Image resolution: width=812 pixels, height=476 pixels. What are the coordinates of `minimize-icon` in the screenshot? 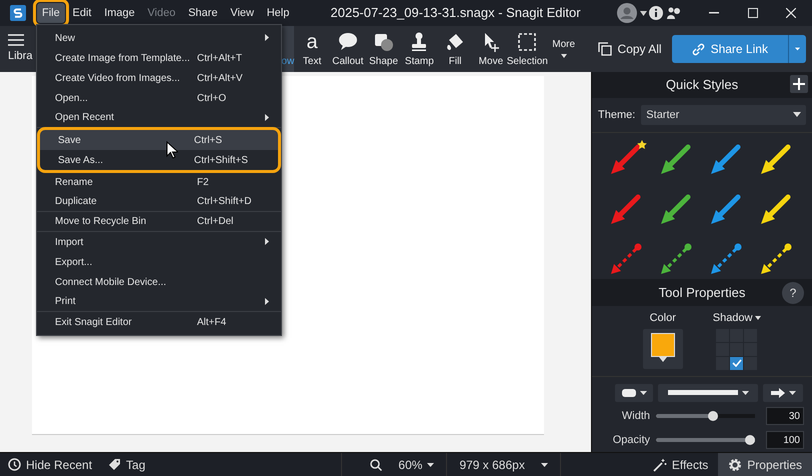 It's located at (713, 13).